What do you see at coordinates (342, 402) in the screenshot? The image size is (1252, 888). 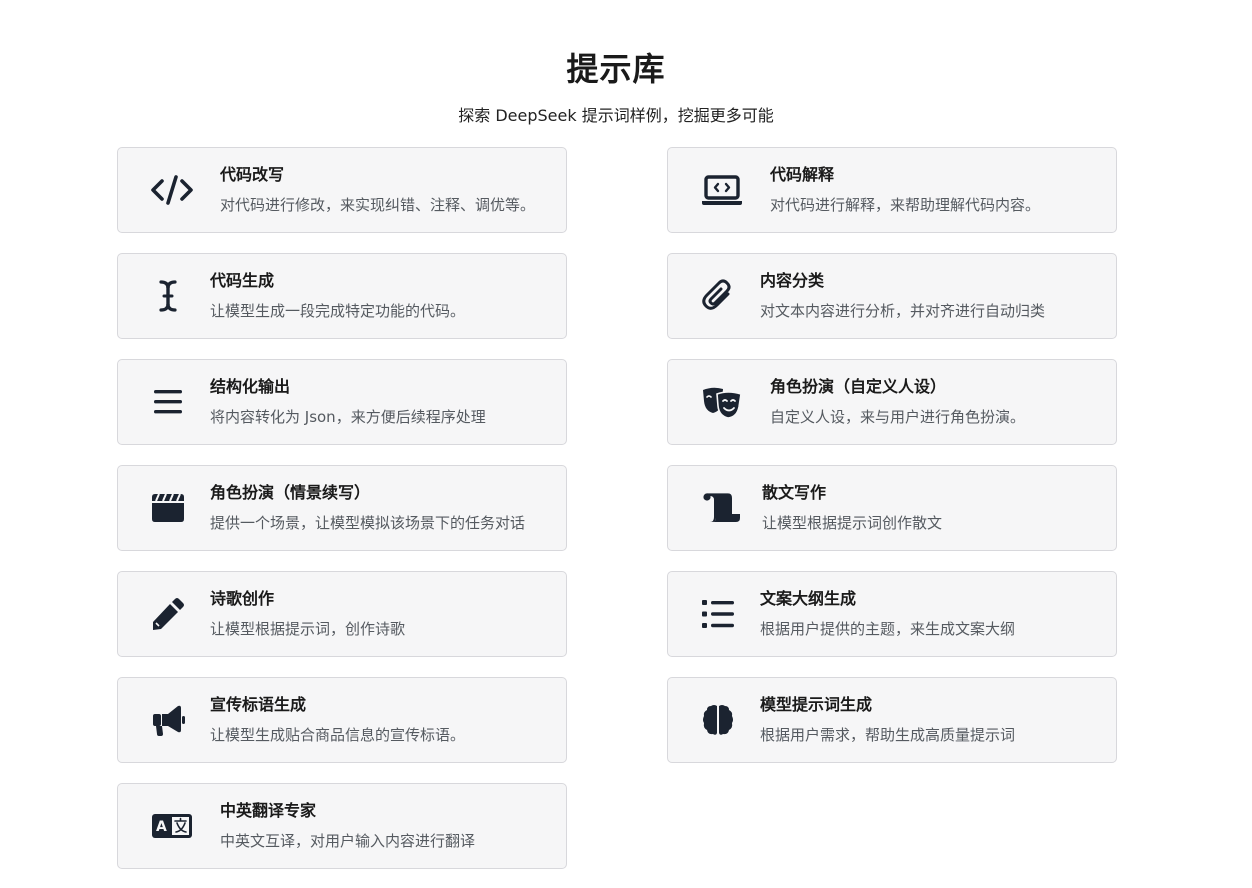 I see `card-structured-output: 结构化输出 将内容转化为 Json，来方便后续程序处理` at bounding box center [342, 402].